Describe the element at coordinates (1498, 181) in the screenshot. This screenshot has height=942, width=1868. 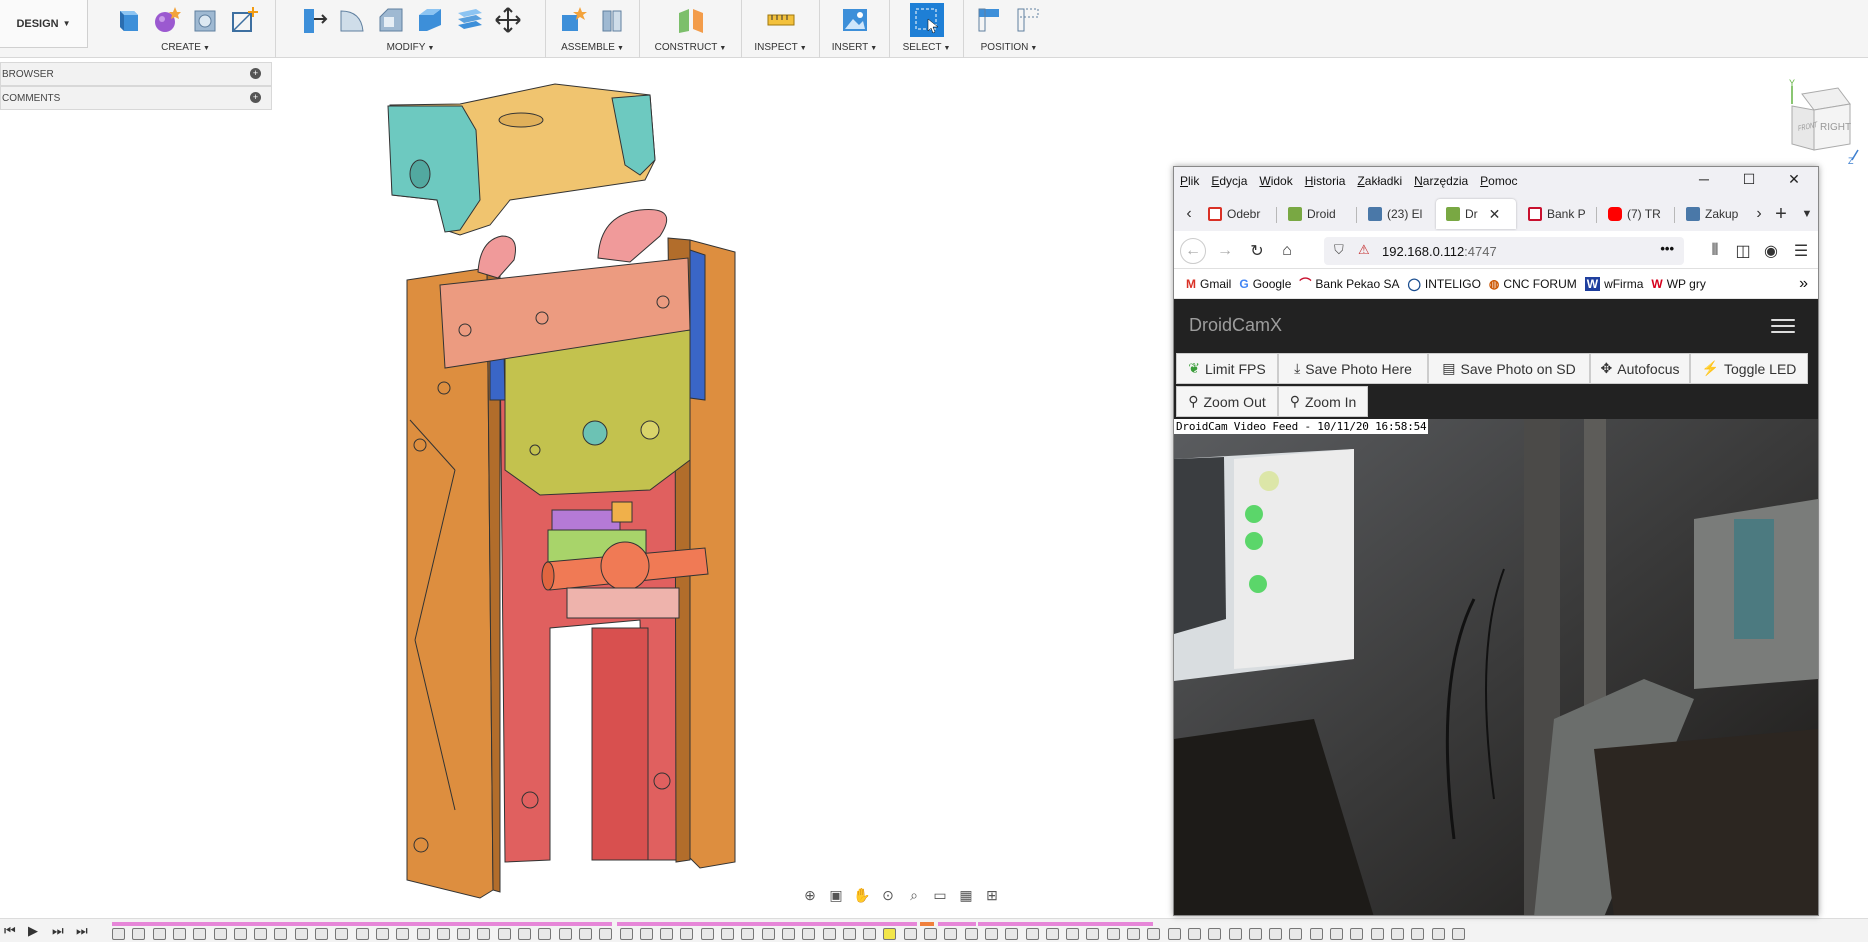
I see `menu-pomoc: Pomoc` at that location.